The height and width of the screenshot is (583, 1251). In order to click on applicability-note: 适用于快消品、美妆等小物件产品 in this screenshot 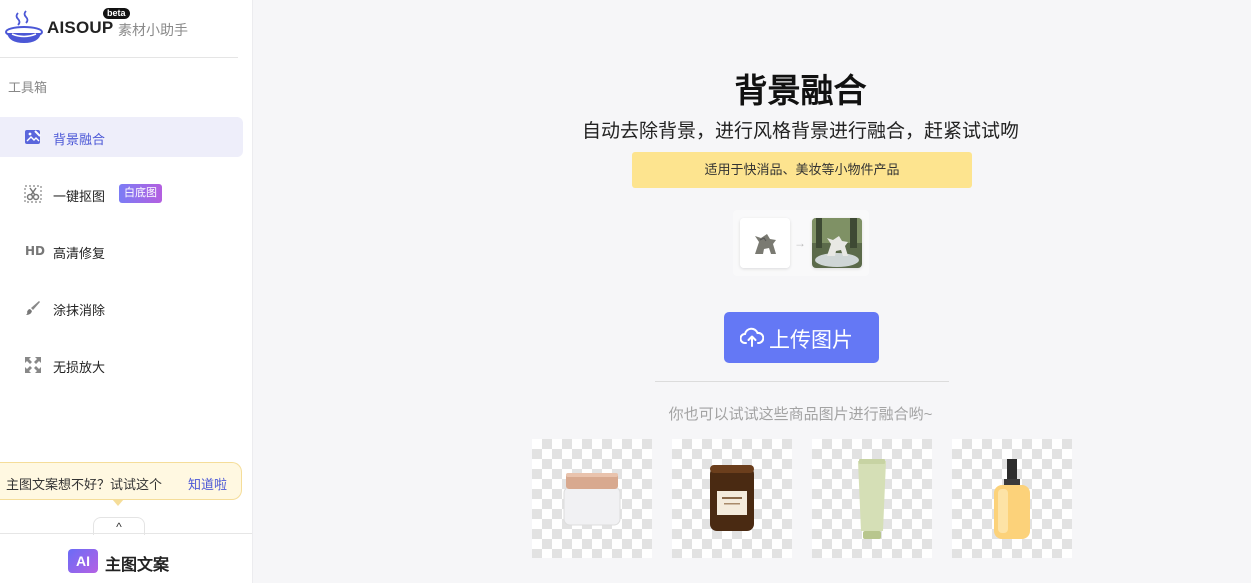, I will do `click(802, 170)`.